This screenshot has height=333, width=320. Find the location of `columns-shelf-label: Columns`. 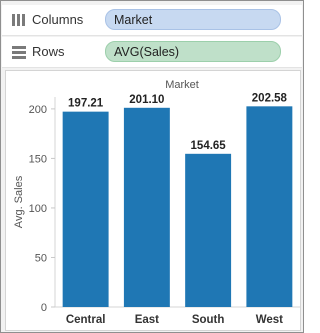

columns-shelf-label: Columns is located at coordinates (58, 19).